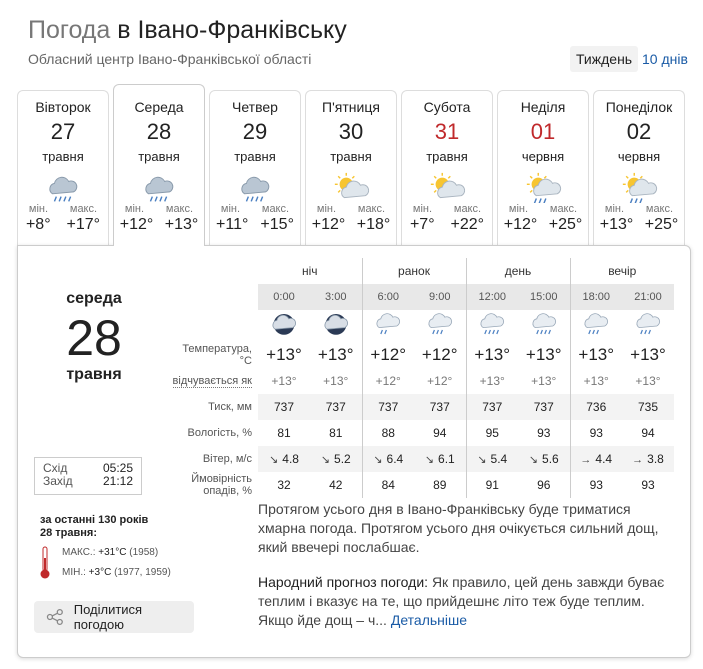 The image size is (703, 669). What do you see at coordinates (336, 297) in the screenshot?
I see `hour-label: 3:00` at bounding box center [336, 297].